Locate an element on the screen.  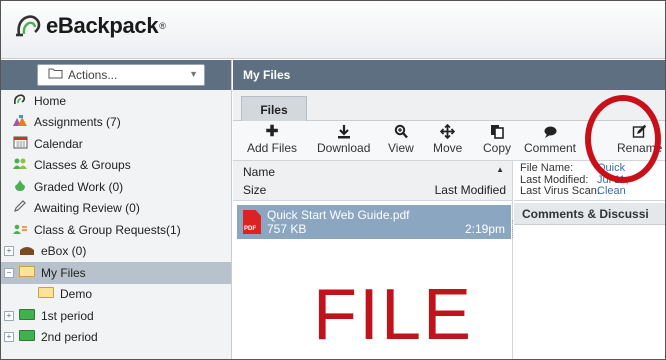
sidebar-item-demo: Demo is located at coordinates (116, 295).